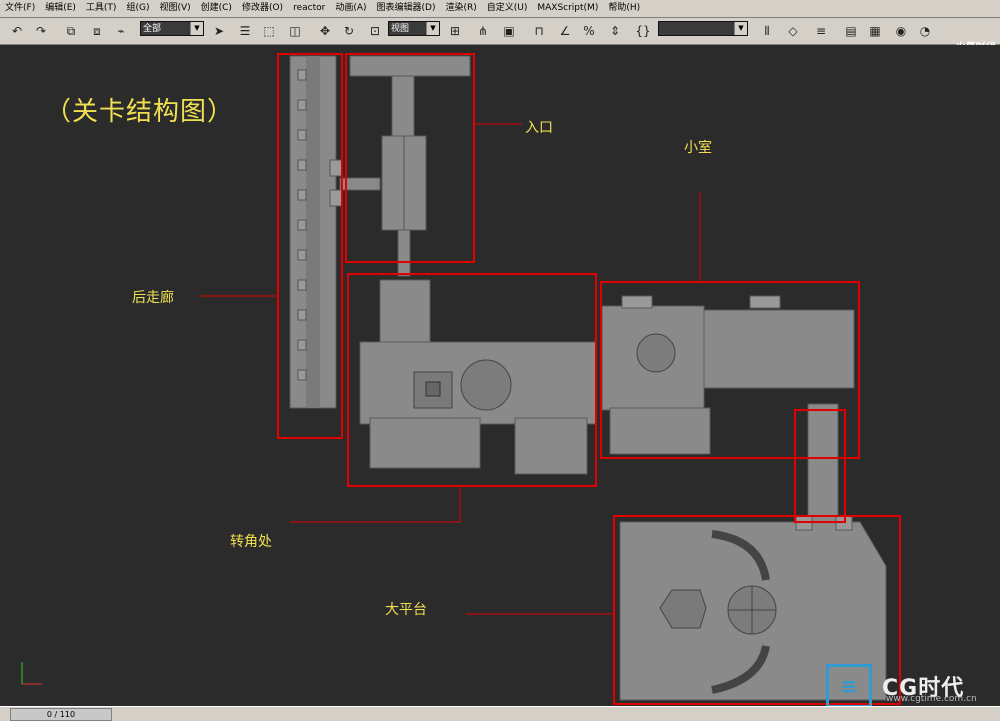 This screenshot has height=721, width=1000. I want to click on watermark-logo: ≡ CG时代 www.cgtime.com.cn, so click(901, 686).